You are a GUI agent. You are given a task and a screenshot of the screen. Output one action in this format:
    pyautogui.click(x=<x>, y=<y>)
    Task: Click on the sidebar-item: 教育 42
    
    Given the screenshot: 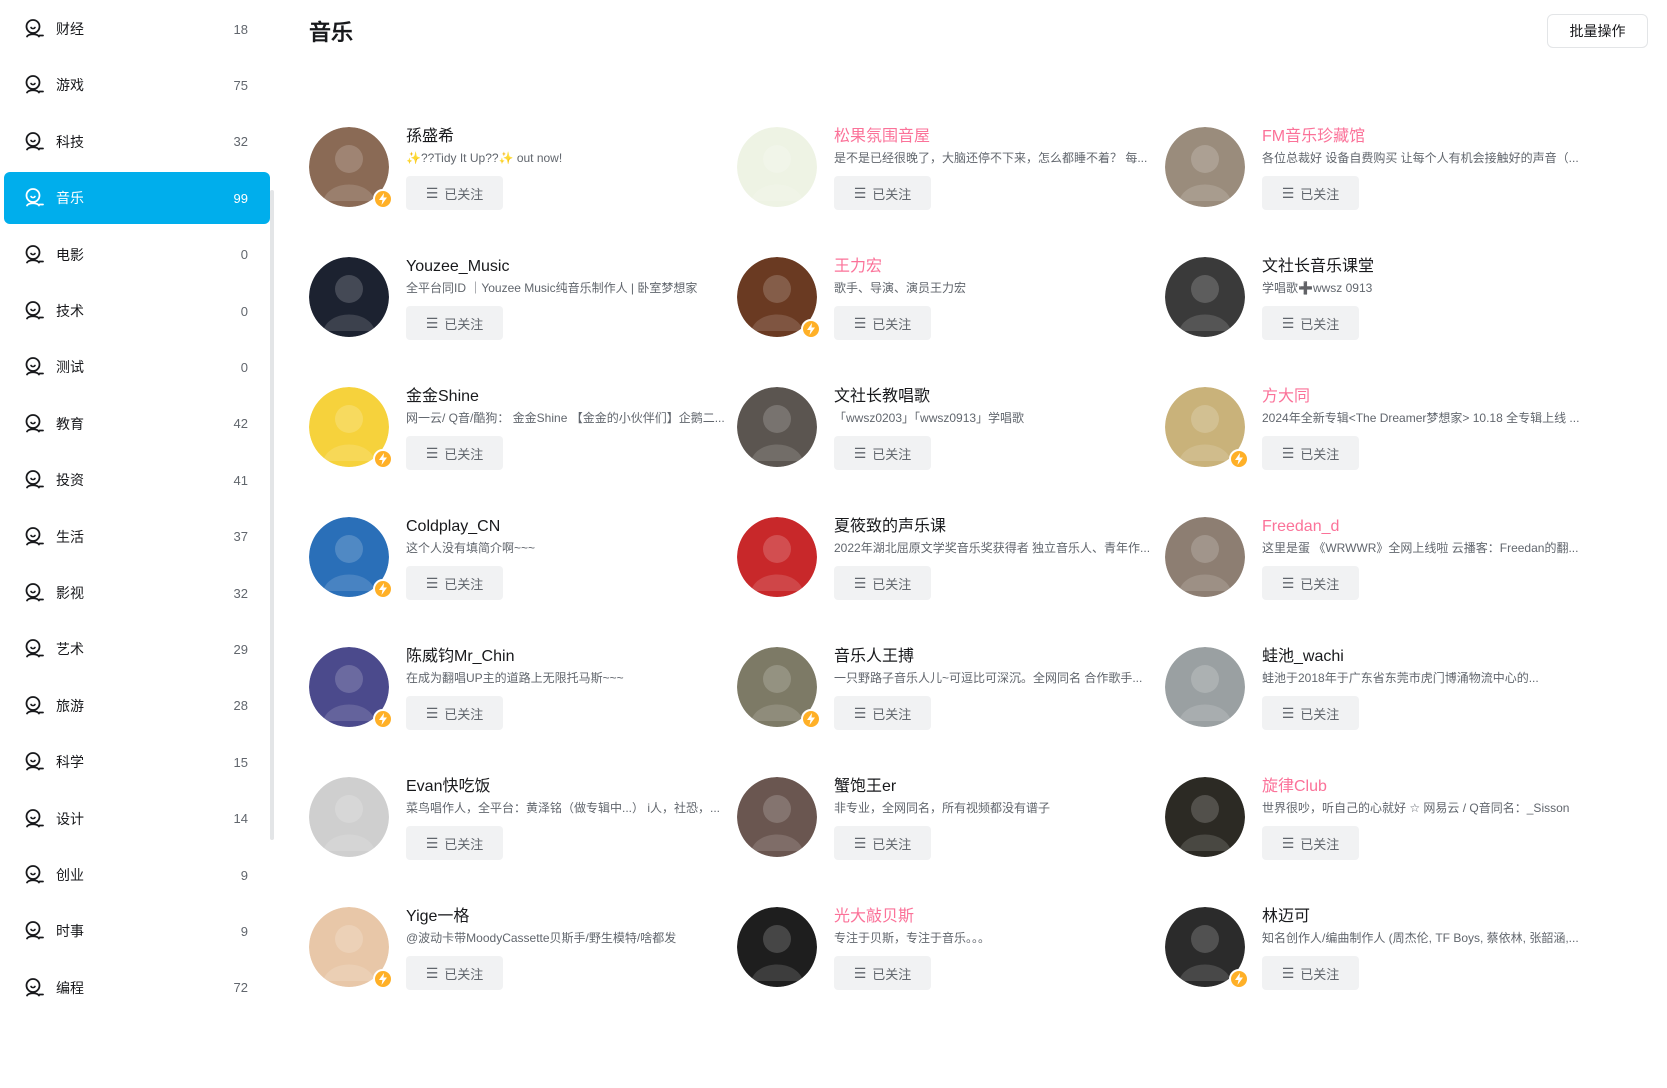 What is the action you would take?
    pyautogui.click(x=137, y=424)
    